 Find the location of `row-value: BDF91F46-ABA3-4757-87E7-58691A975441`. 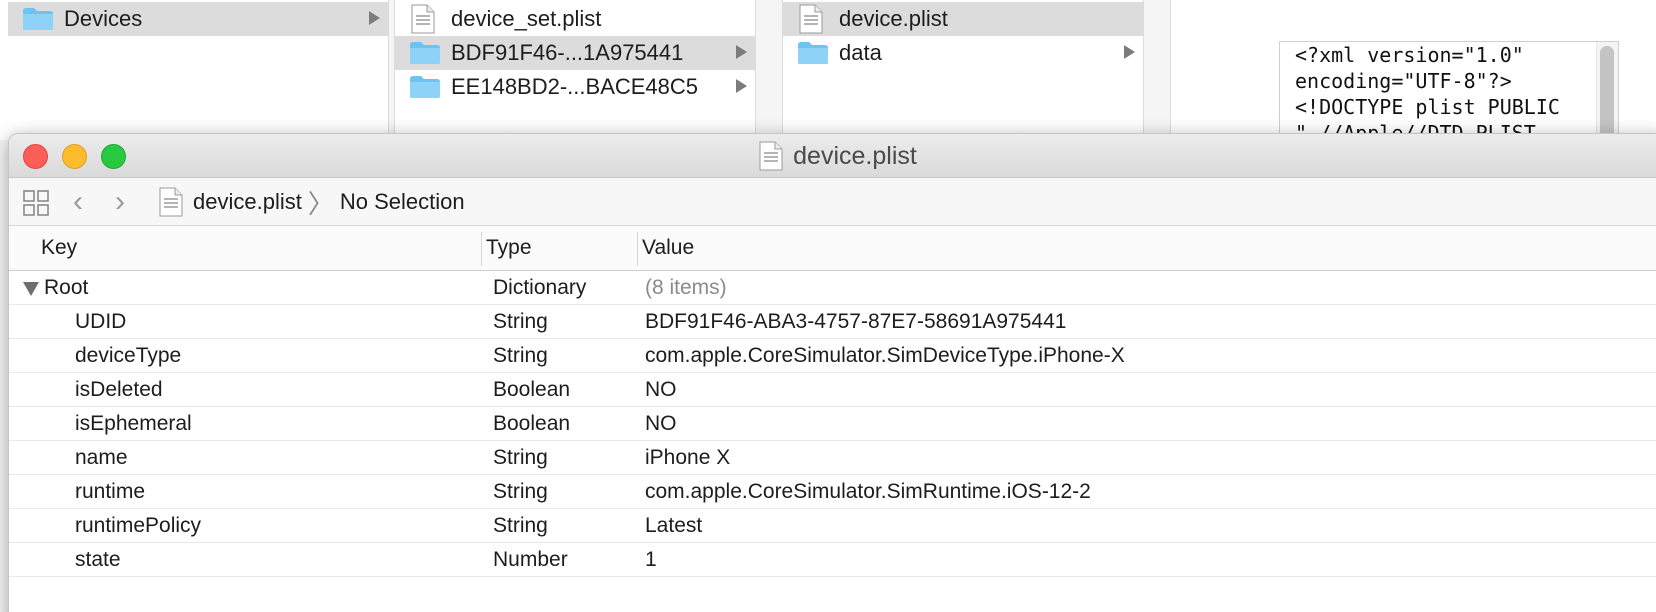

row-value: BDF91F46-ABA3-4757-87E7-58691A975441 is located at coordinates (856, 321).